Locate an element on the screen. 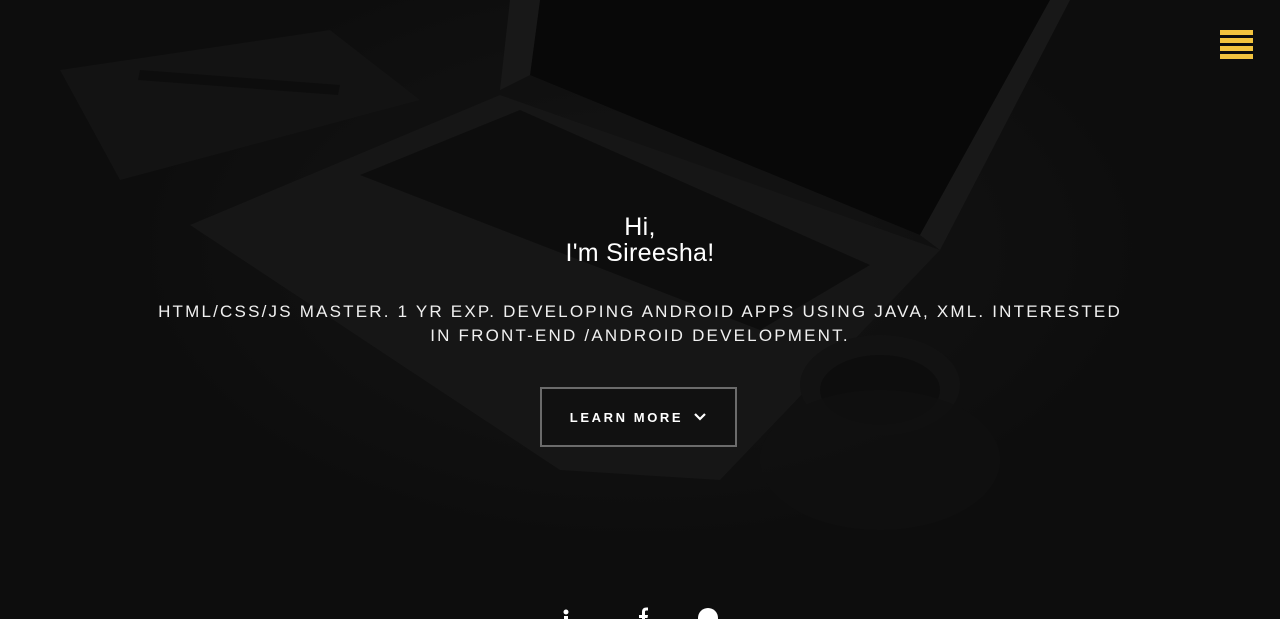 This screenshot has width=1280, height=619. greeting-line-1: Hi, is located at coordinates (640, 227).